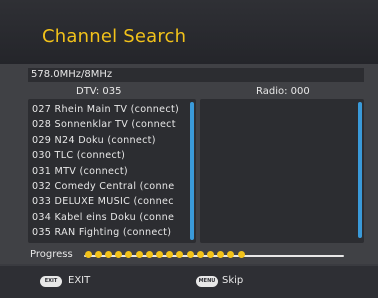  What do you see at coordinates (99, 91) in the screenshot?
I see `dtv-count: DTV: 035` at bounding box center [99, 91].